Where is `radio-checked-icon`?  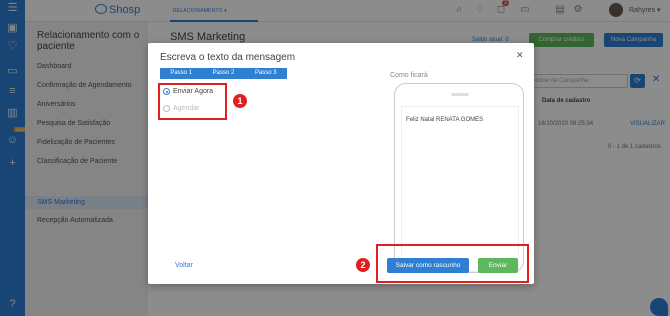 radio-checked-icon is located at coordinates (166, 91).